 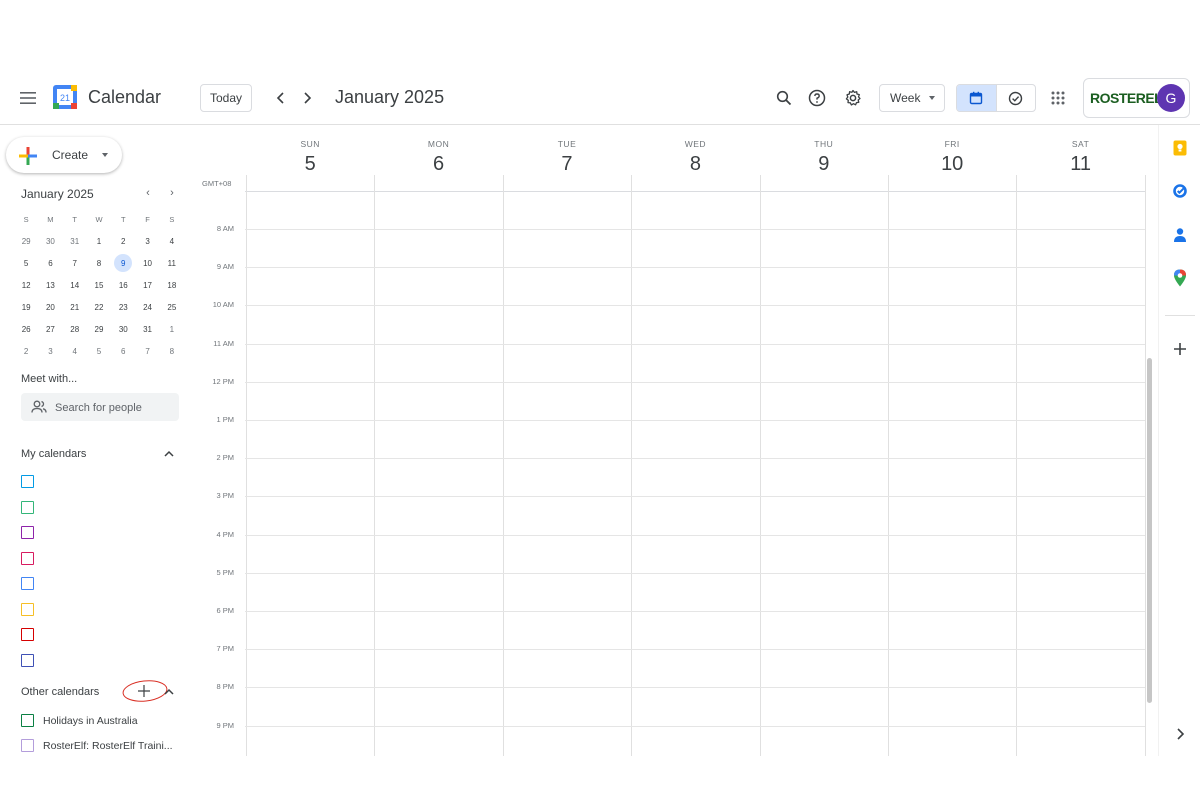 What do you see at coordinates (310, 164) in the screenshot?
I see `day-number: 5` at bounding box center [310, 164].